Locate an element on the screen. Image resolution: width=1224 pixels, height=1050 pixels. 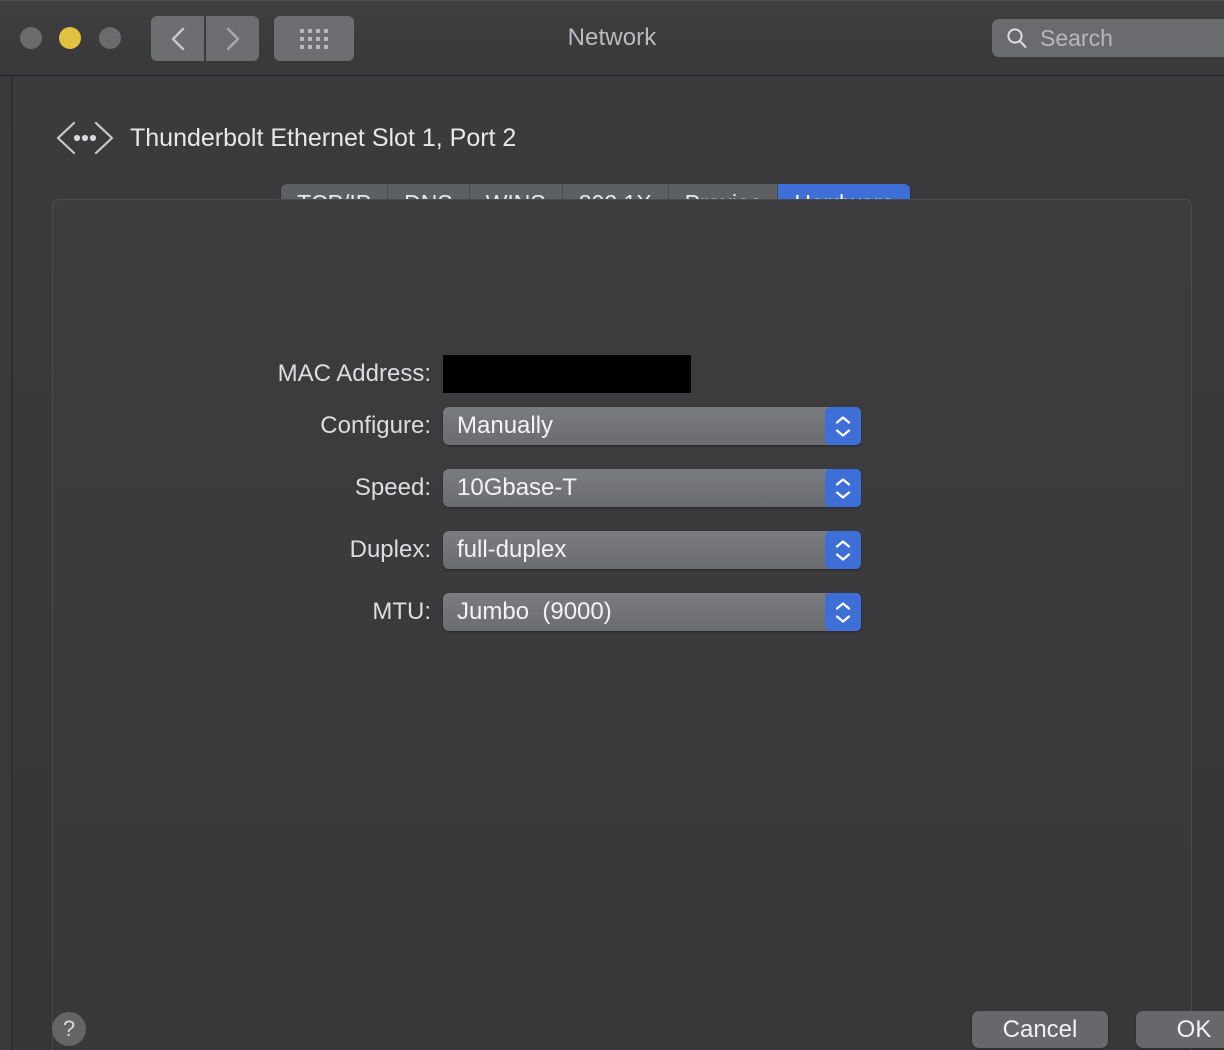
search-input: Search is located at coordinates (1108, 38).